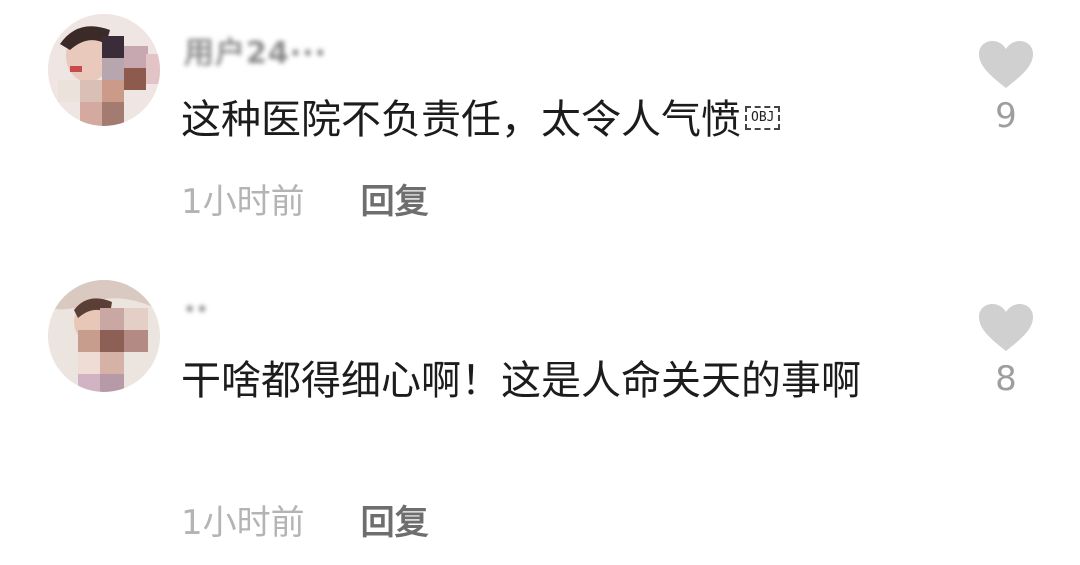 The image size is (1080, 565). I want to click on like-button: 9, so click(1006, 88).